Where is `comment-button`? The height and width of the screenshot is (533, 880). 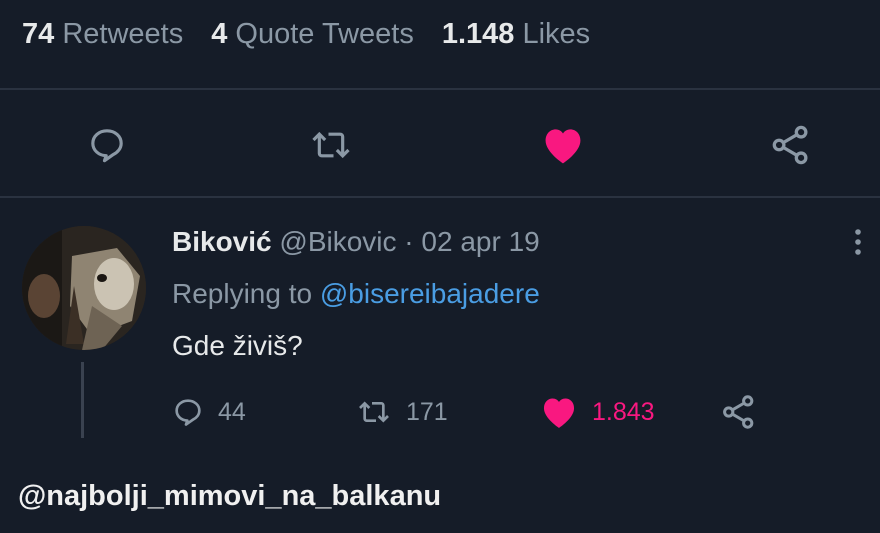 comment-button is located at coordinates (107, 145).